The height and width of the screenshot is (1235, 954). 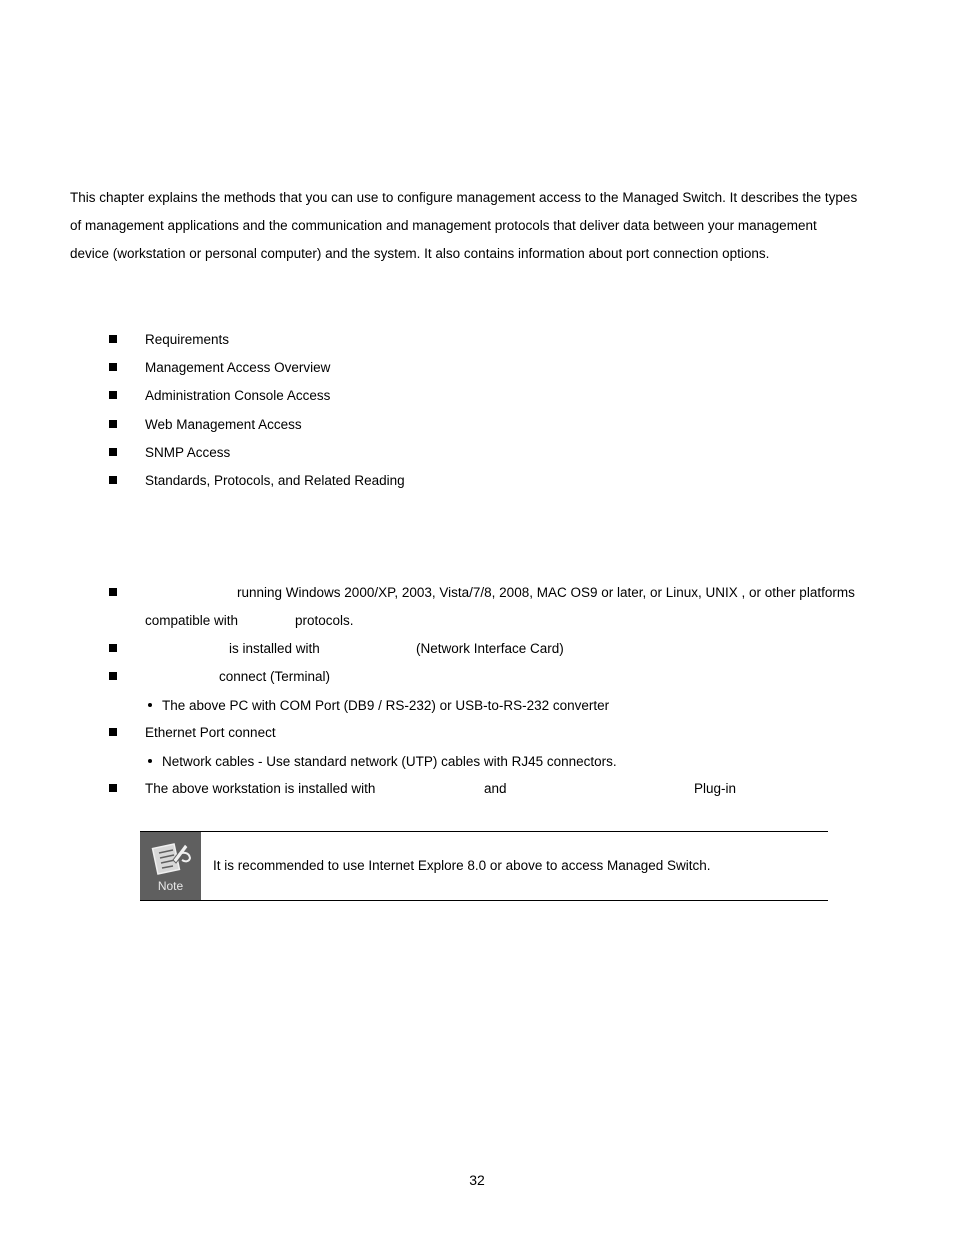 What do you see at coordinates (238, 395) in the screenshot?
I see `topic-item: Administration Console Access` at bounding box center [238, 395].